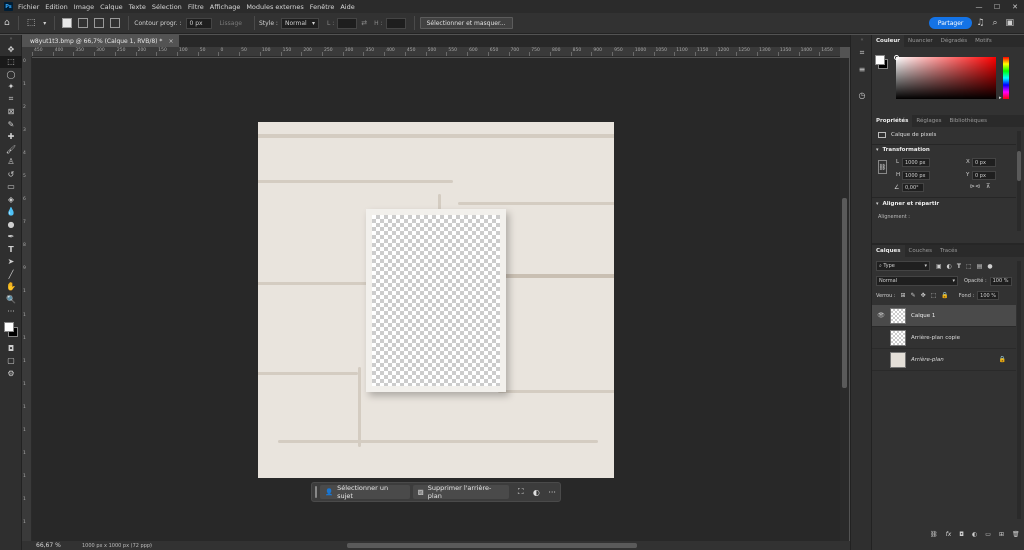 This screenshot has height=550, width=1024. What do you see at coordinates (151, 545) in the screenshot?
I see `chevron-right-icon: ›` at bounding box center [151, 545].